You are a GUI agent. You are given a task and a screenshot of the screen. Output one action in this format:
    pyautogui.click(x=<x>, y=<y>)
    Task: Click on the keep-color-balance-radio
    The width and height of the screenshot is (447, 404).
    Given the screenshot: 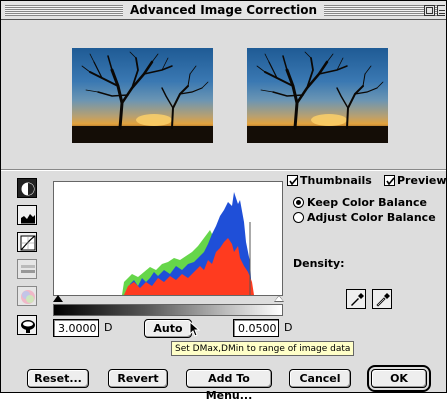 What is the action you would take?
    pyautogui.click(x=298, y=202)
    